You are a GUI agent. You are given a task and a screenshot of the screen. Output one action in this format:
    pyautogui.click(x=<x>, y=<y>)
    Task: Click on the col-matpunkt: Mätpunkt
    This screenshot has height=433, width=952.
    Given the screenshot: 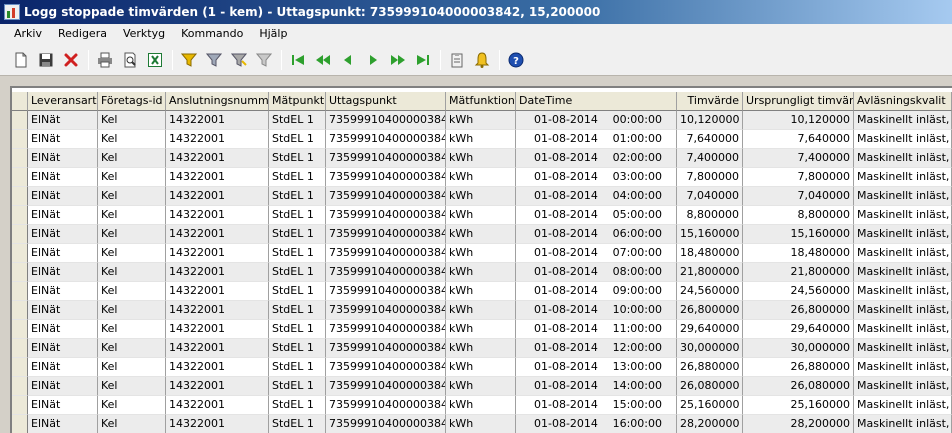 What is the action you would take?
    pyautogui.click(x=297, y=101)
    